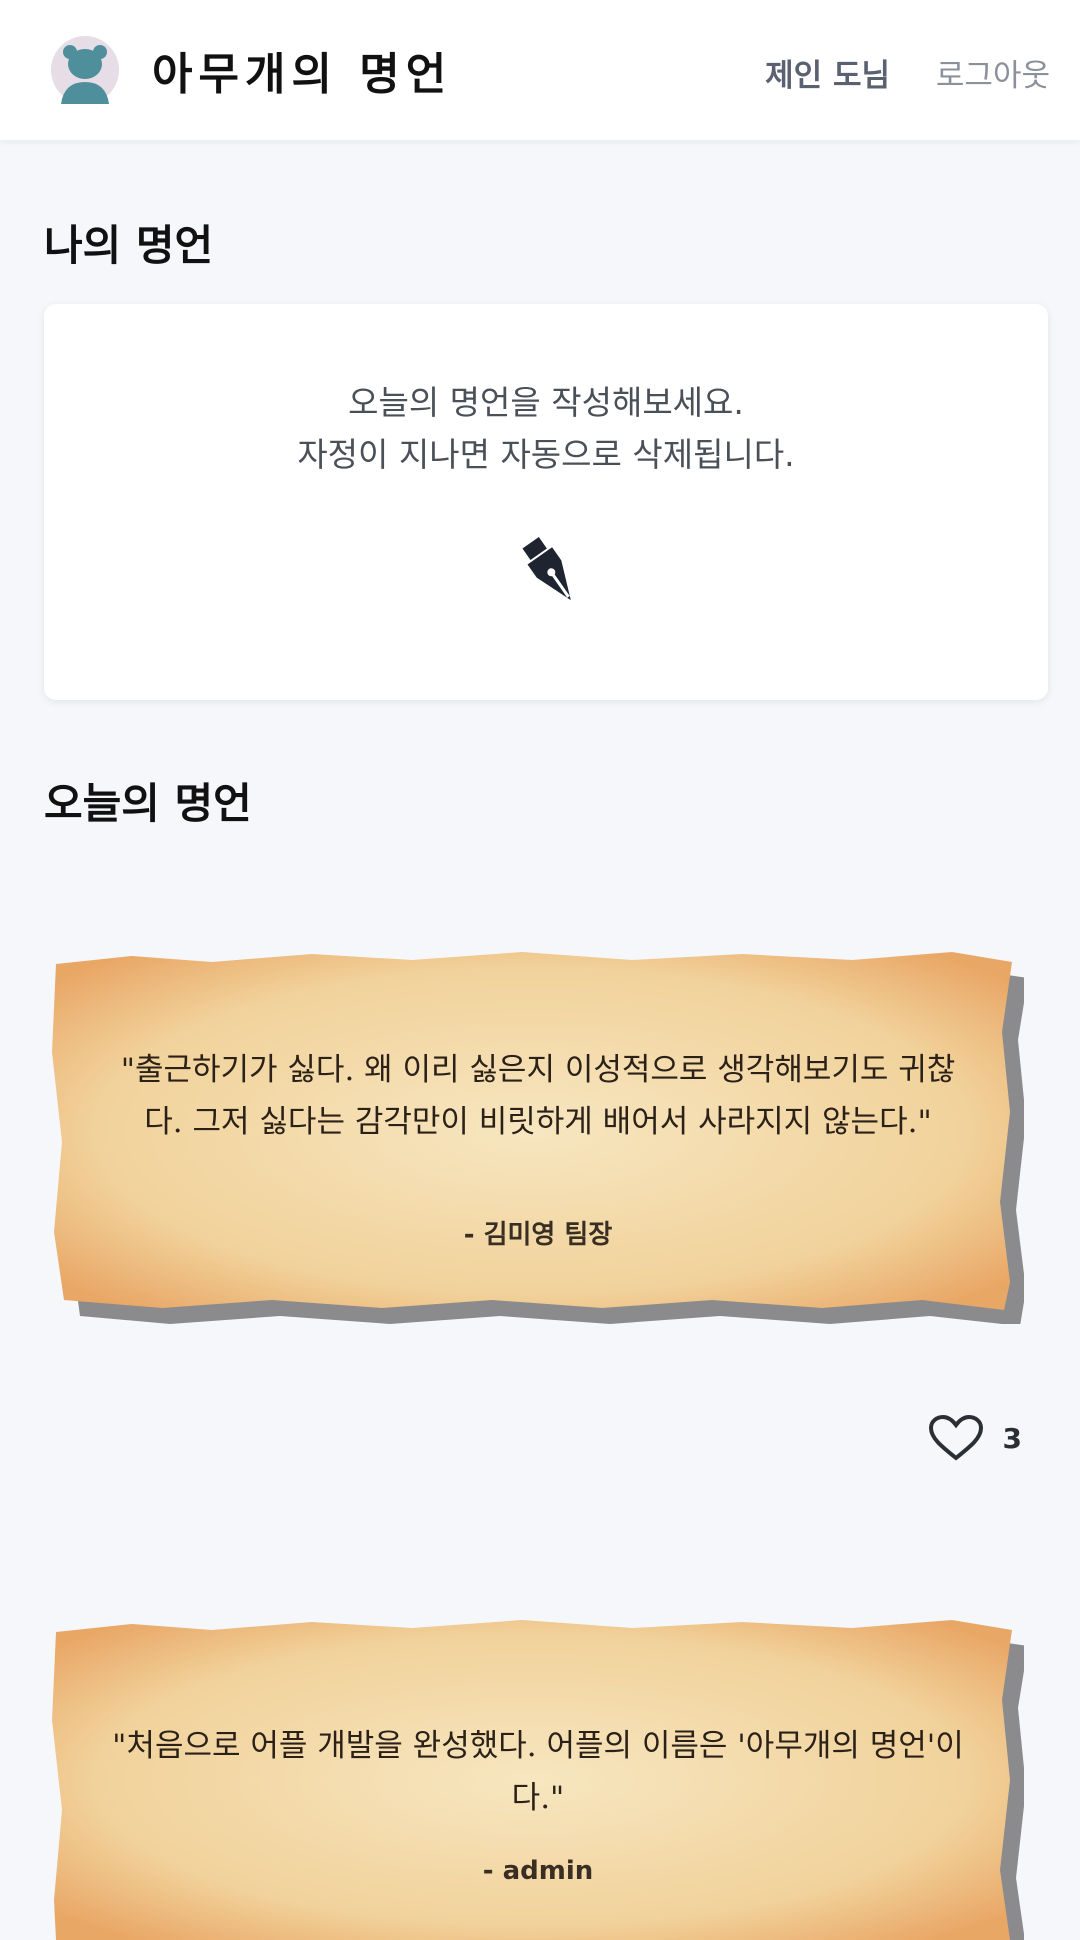  I want to click on my-quote-title: 나의 명언, so click(129, 245).